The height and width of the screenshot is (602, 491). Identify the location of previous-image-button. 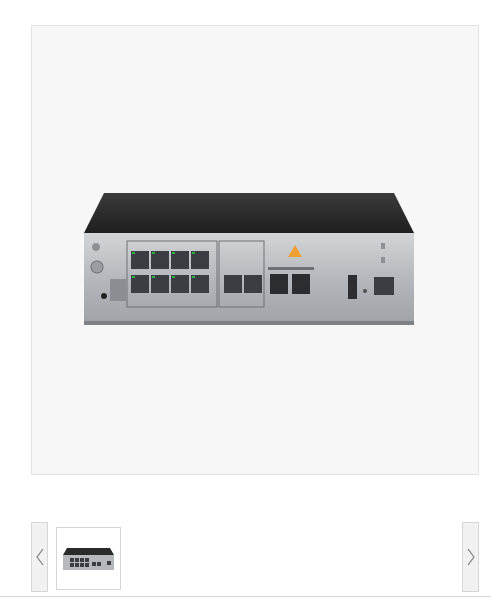
(39, 557).